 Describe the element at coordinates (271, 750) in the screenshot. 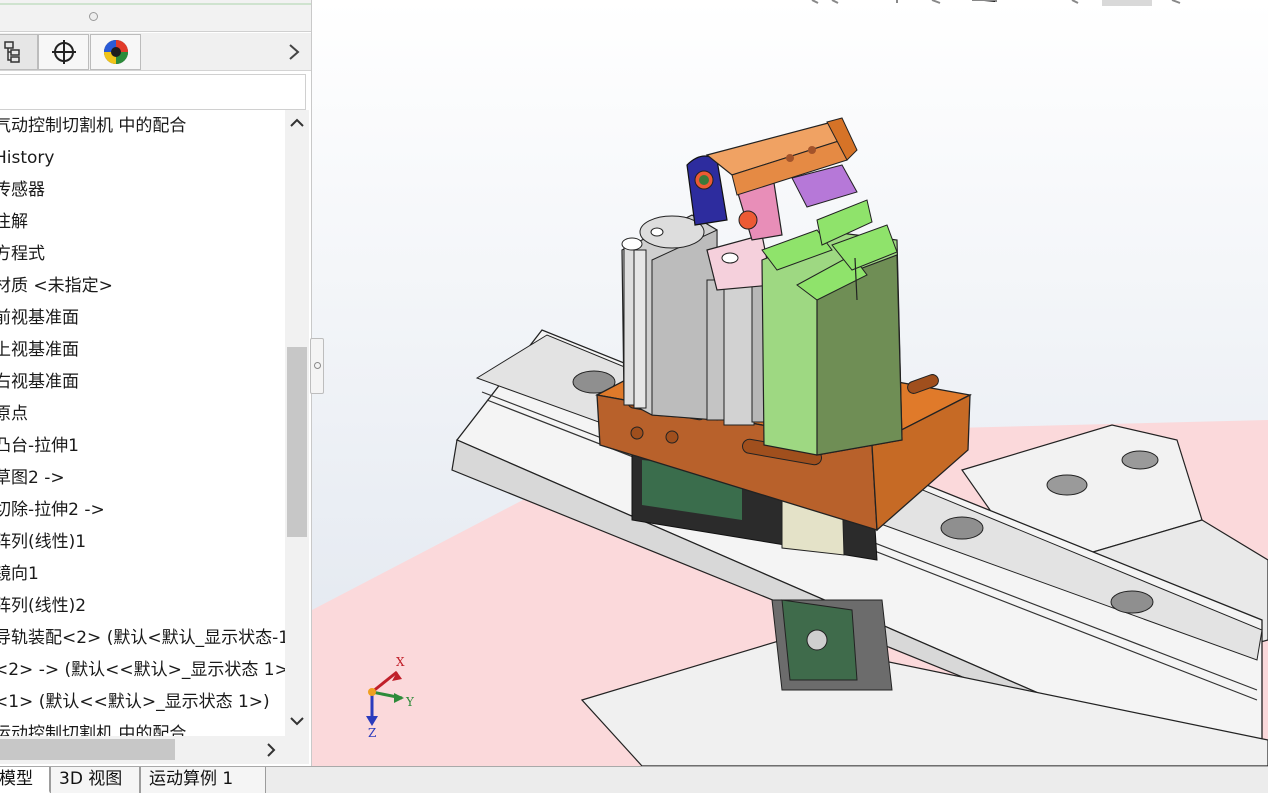

I see `scroll-right-icon` at that location.